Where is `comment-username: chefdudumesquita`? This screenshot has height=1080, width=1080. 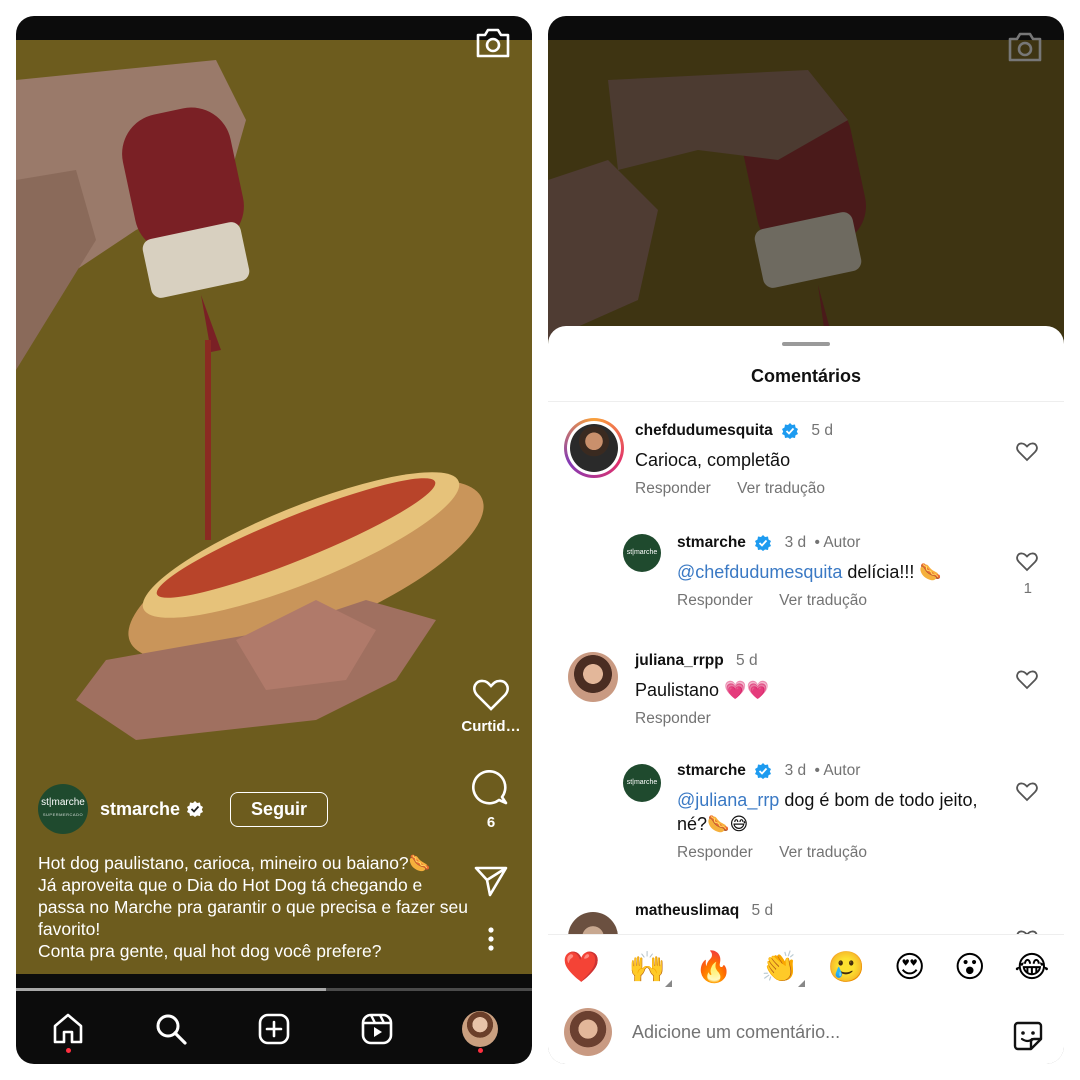
comment-username: chefdudumesquita is located at coordinates (704, 430).